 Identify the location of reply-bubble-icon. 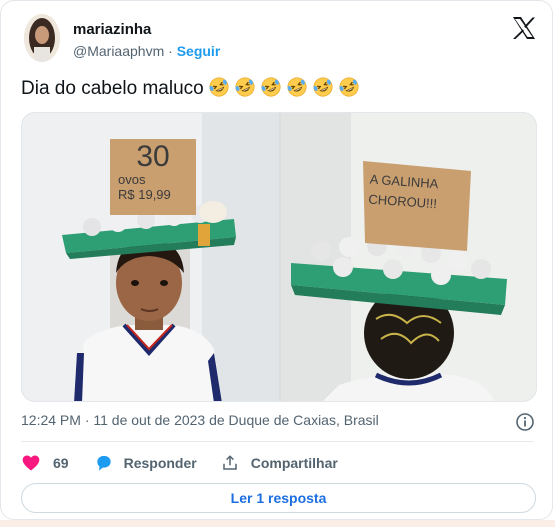
(103, 463).